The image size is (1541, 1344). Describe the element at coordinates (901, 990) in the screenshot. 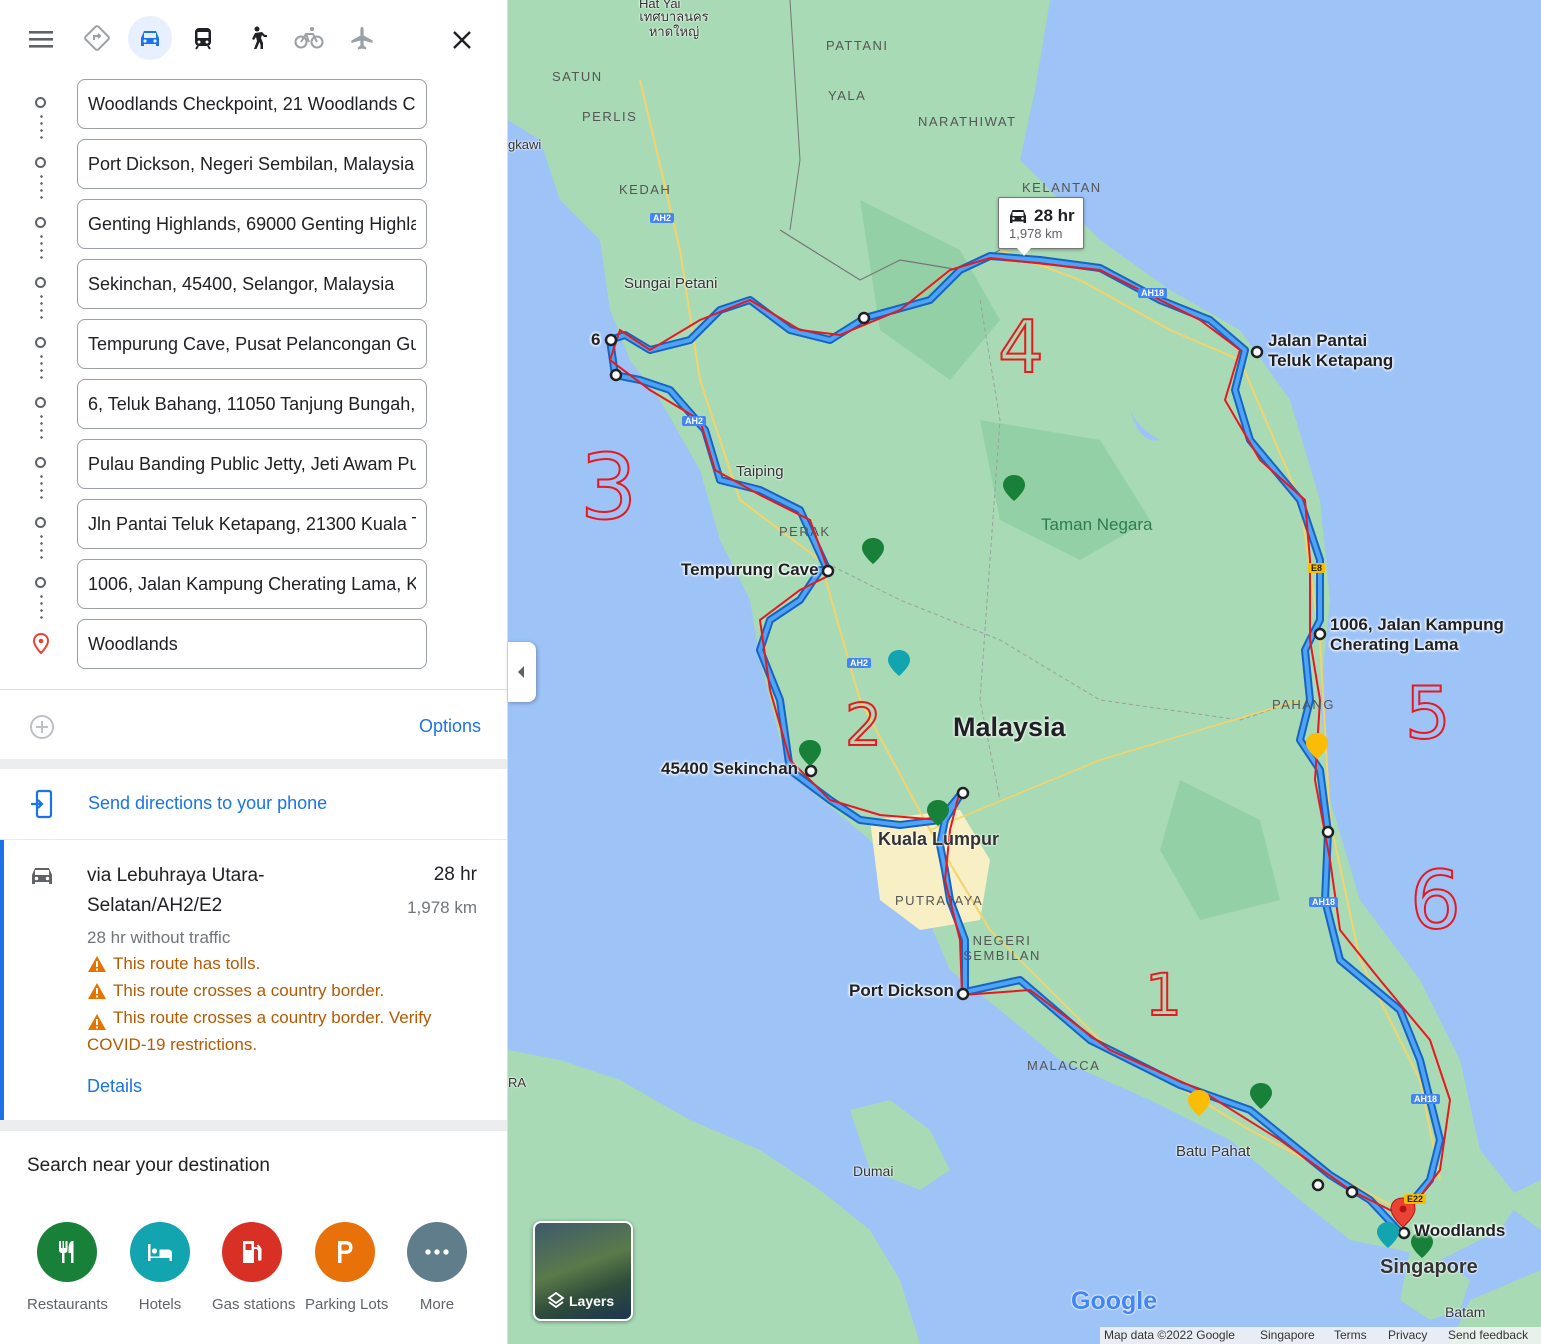

I see `waypoint-label: Port Dickson` at that location.